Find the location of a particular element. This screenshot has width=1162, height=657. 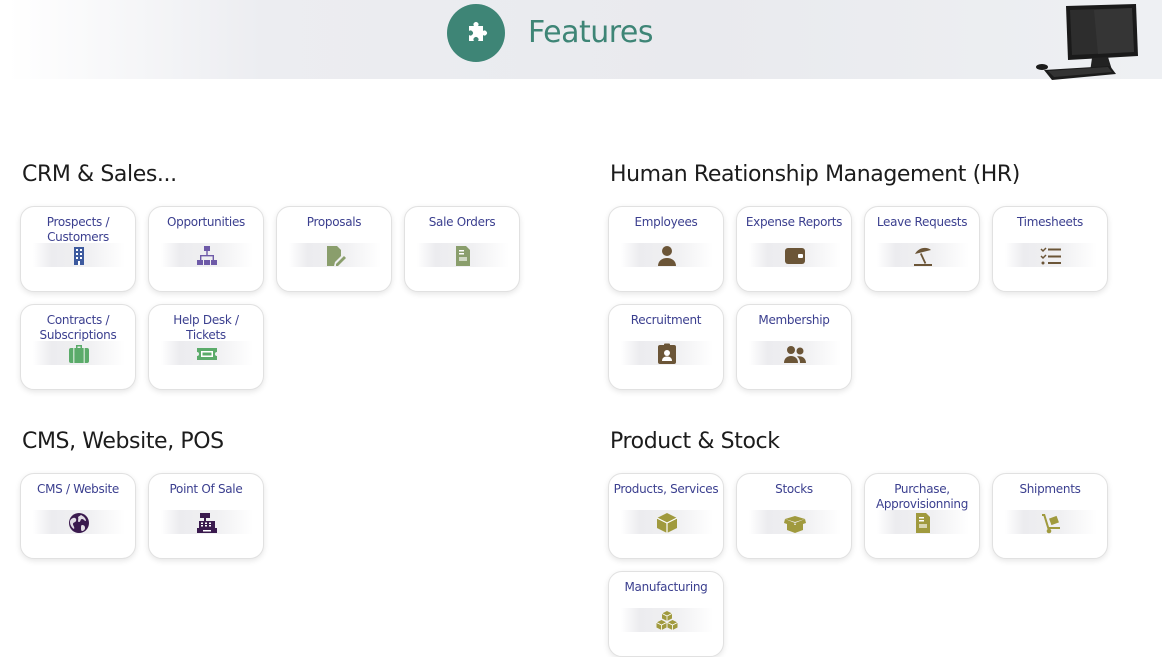

section-title-cms: CMS, Website, POS is located at coordinates (123, 441).